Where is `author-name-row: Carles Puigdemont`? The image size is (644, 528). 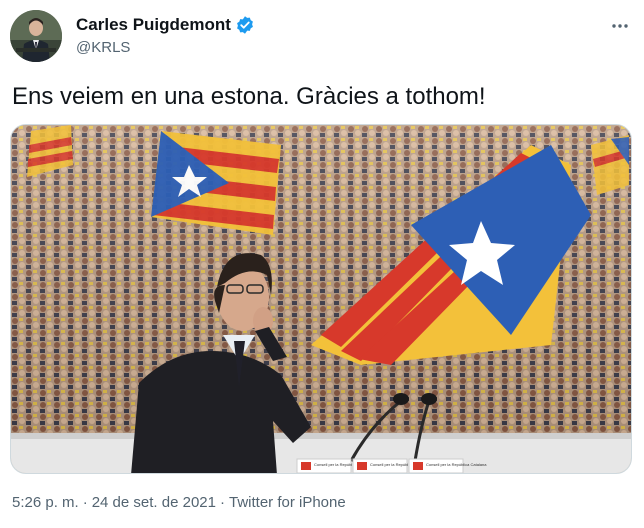 author-name-row: Carles Puigdemont is located at coordinates (165, 25).